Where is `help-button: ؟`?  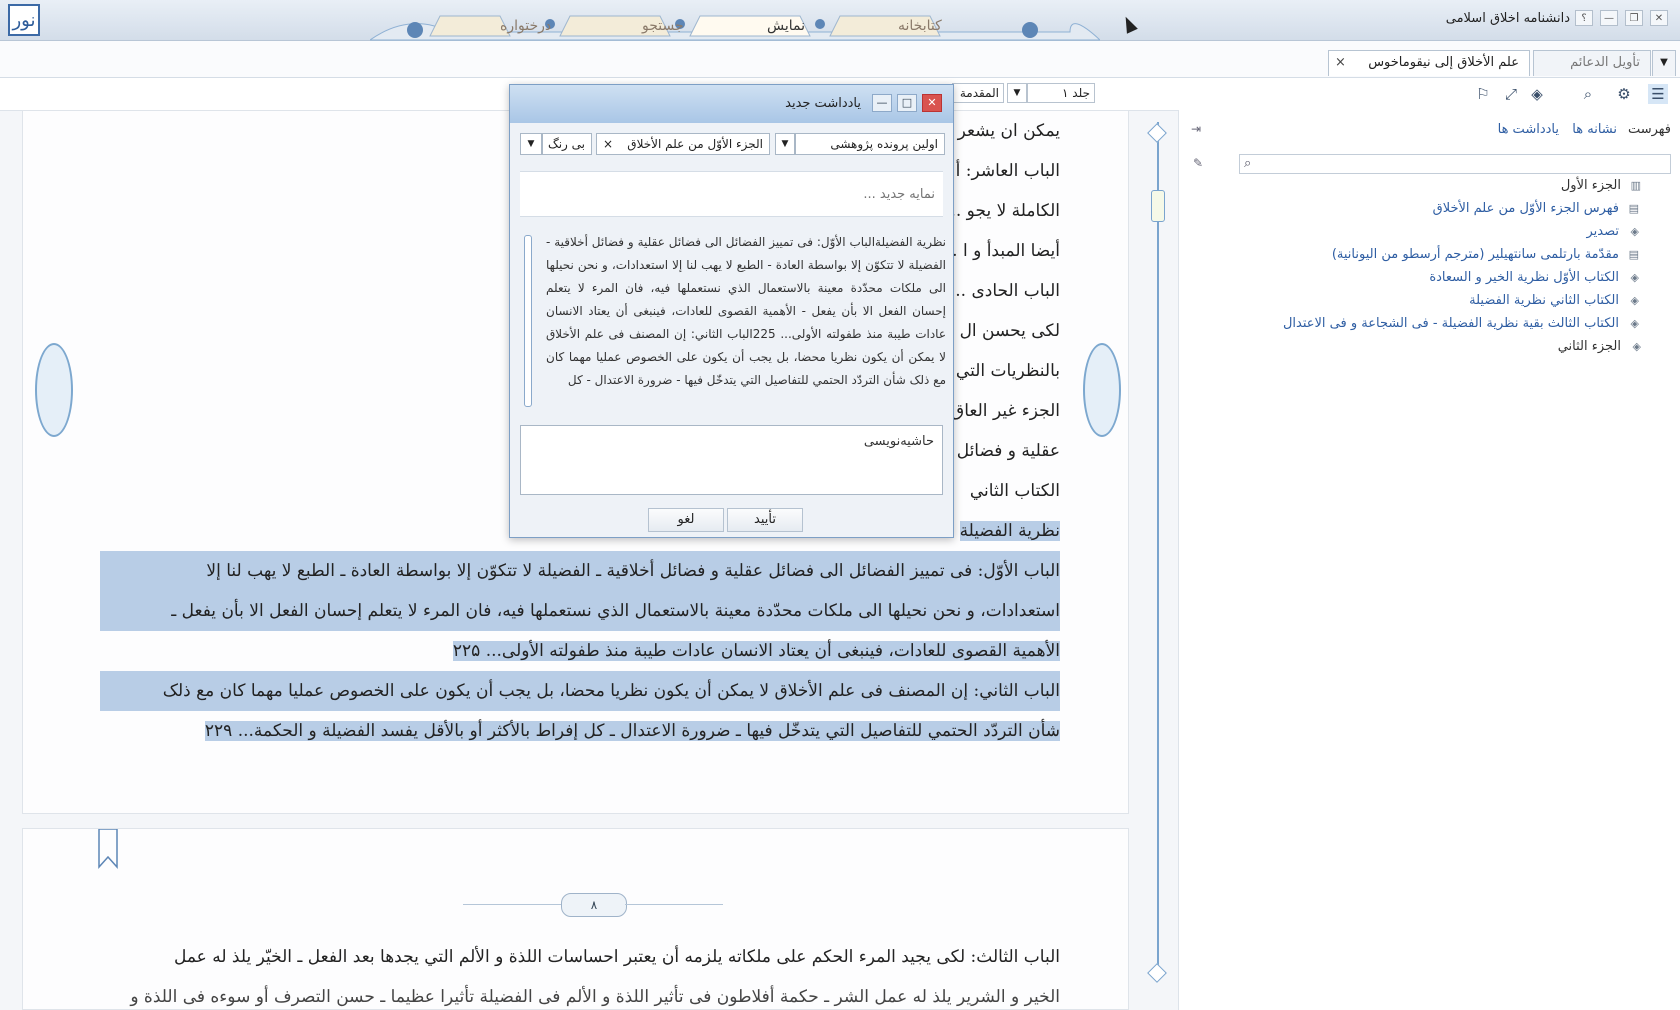
help-button: ؟ is located at coordinates (1584, 18).